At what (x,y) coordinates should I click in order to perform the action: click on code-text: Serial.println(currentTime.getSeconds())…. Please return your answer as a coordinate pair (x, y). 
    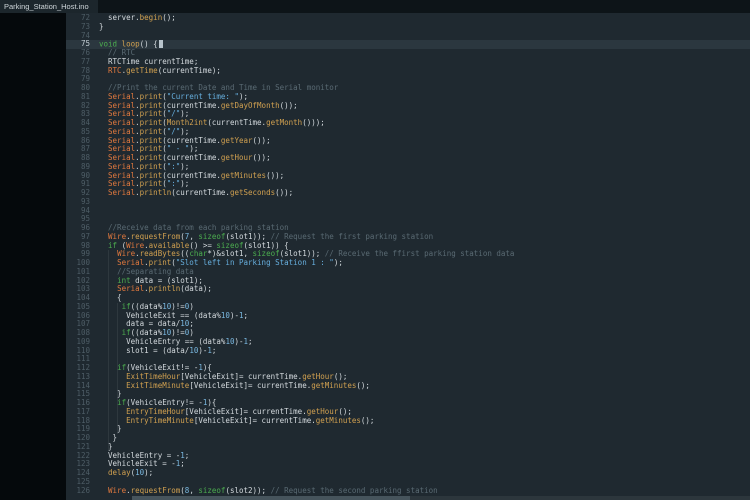
    Looking at the image, I should click on (201, 192).